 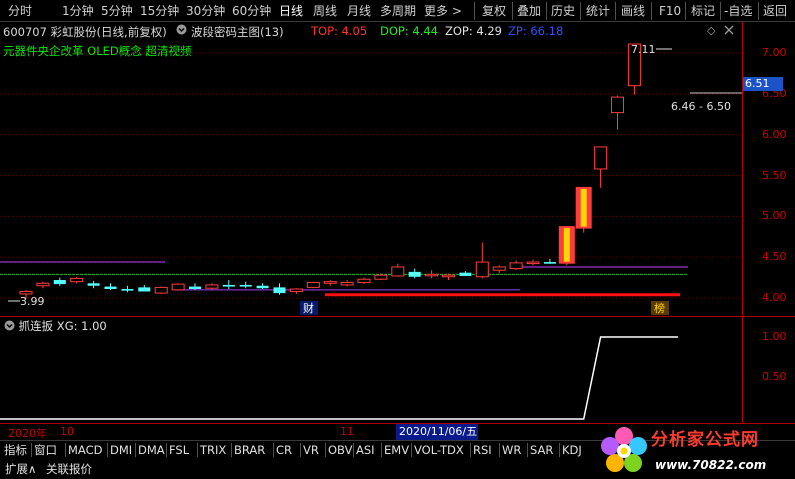 I want to click on indicator-tab-wr: WR, so click(x=511, y=450).